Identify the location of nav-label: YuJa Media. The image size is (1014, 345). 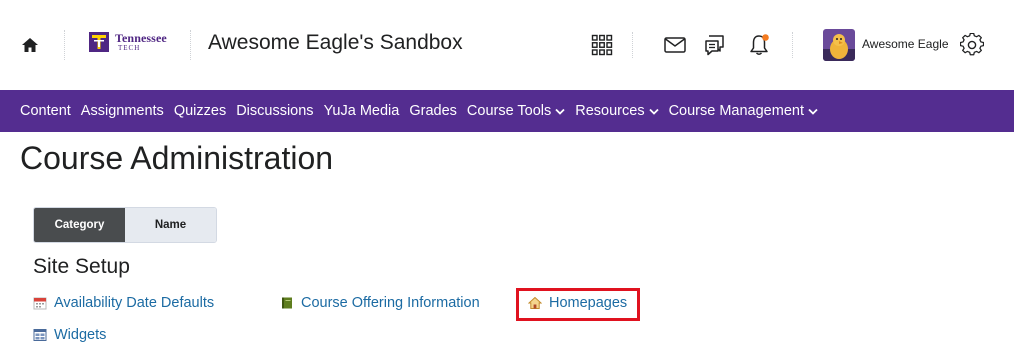
(361, 111).